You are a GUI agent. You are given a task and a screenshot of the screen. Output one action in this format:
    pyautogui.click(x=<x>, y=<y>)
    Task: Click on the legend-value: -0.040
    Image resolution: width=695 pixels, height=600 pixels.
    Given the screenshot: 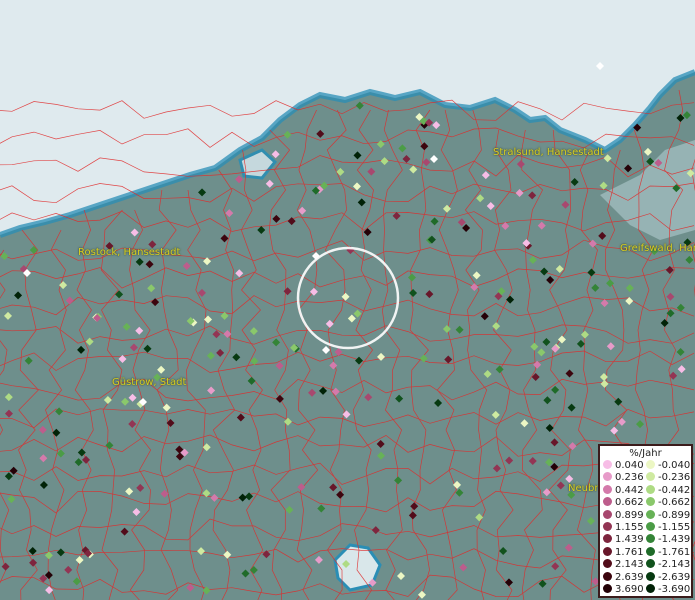 What is the action you would take?
    pyautogui.click(x=674, y=465)
    